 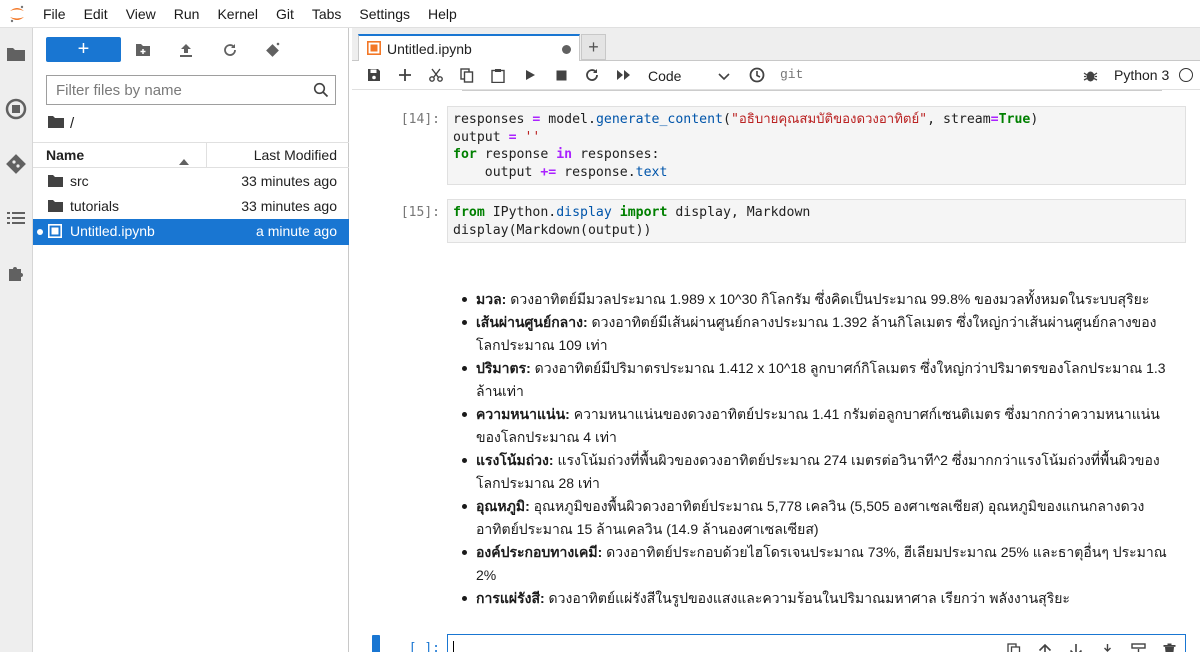 What do you see at coordinates (191, 155) in the screenshot?
I see `file-list-header: Name Last Modified` at bounding box center [191, 155].